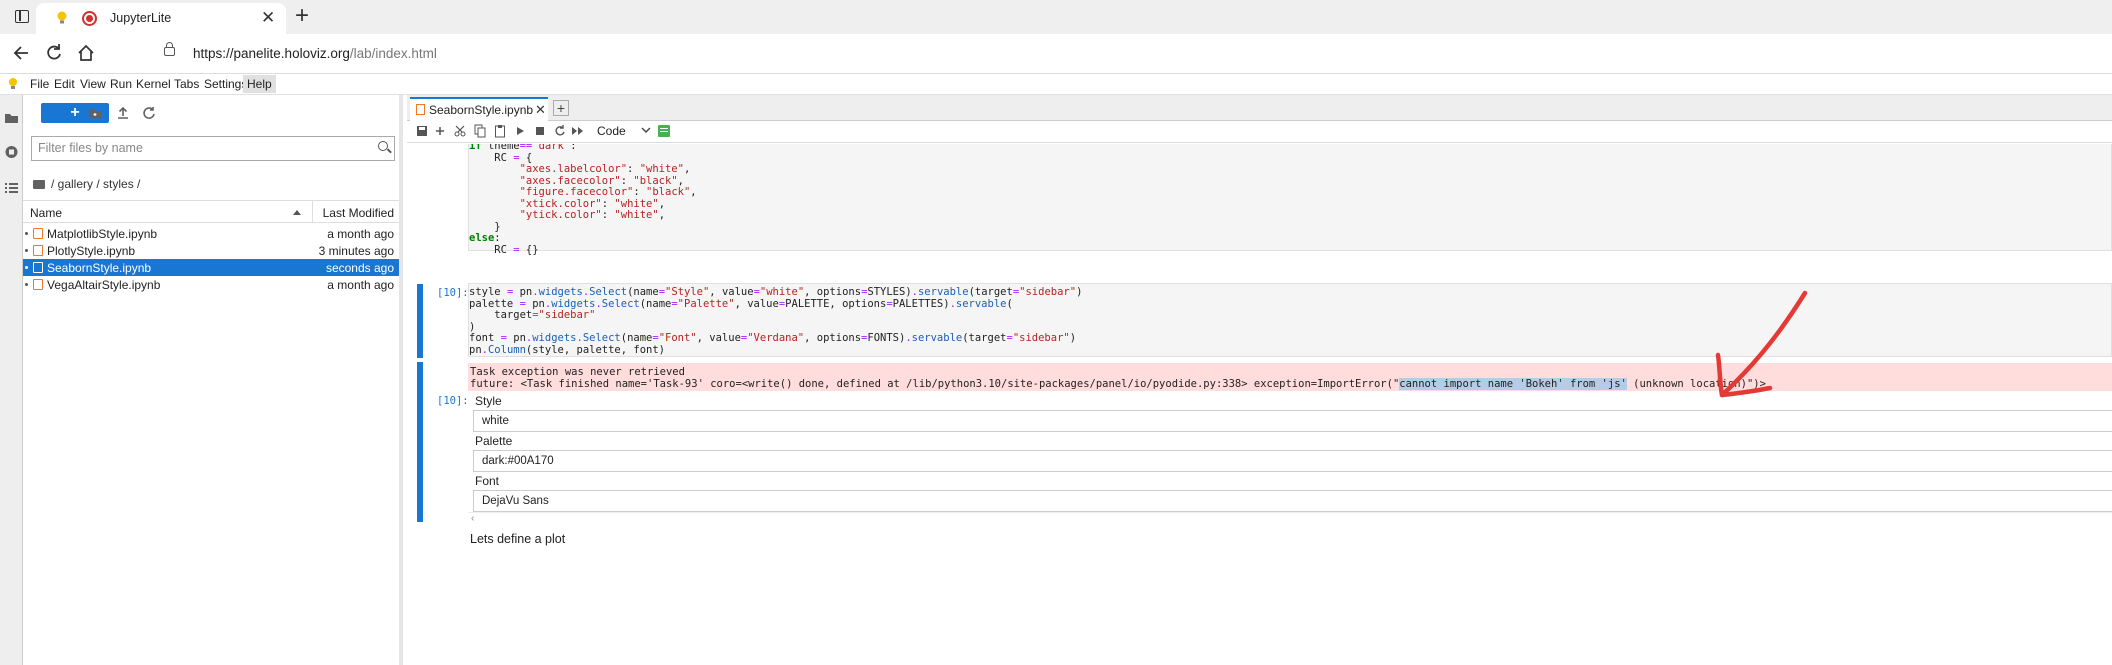 The width and height of the screenshot is (2112, 665). I want to click on highlighted-error-text: cannot import name 'Bokeh' from 'js', so click(1513, 383).